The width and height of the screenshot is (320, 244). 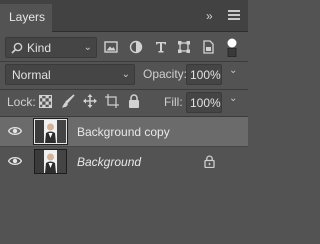 What do you see at coordinates (45, 101) in the screenshot?
I see `lock-transparent-pixels-icon` at bounding box center [45, 101].